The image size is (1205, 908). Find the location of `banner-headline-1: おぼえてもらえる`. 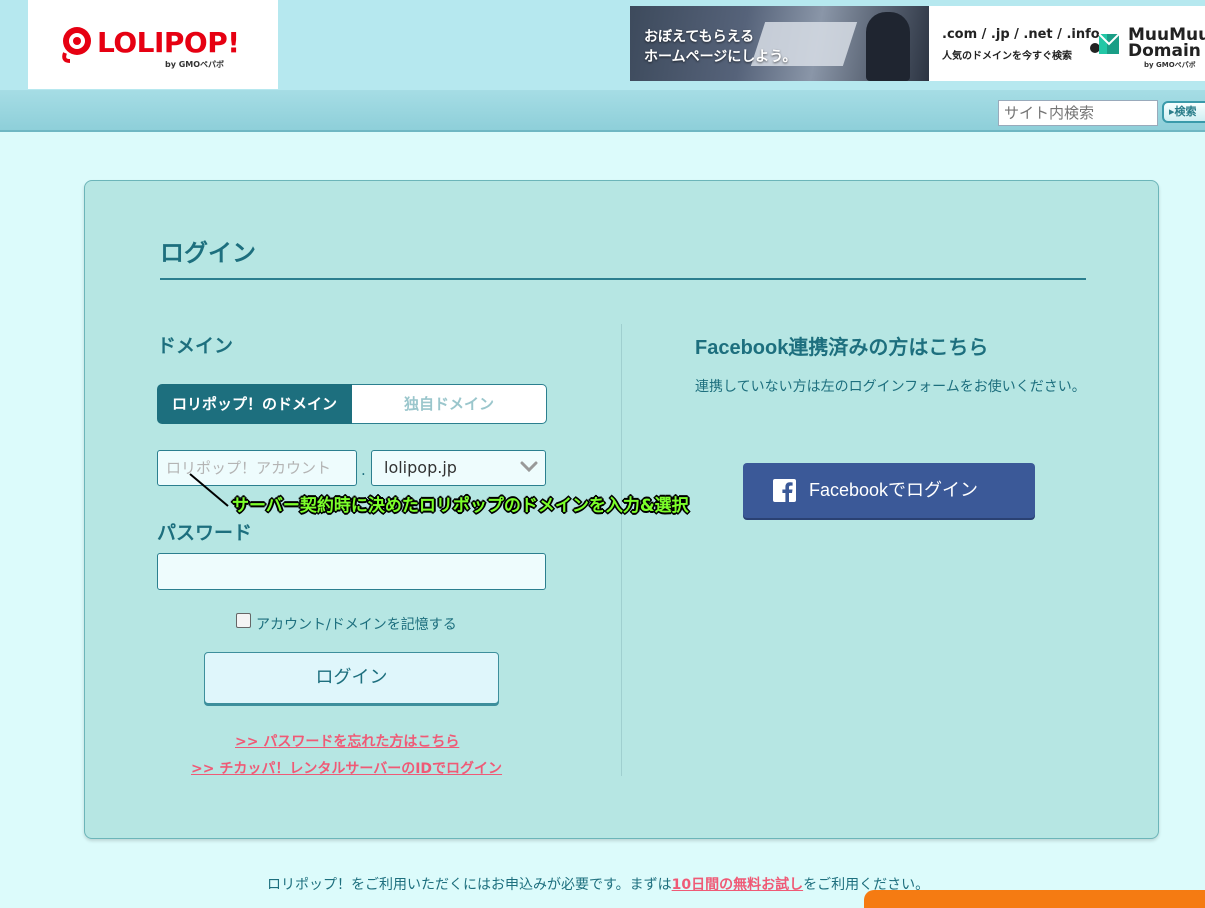

banner-headline-1: おぼえてもらえる is located at coordinates (699, 37).